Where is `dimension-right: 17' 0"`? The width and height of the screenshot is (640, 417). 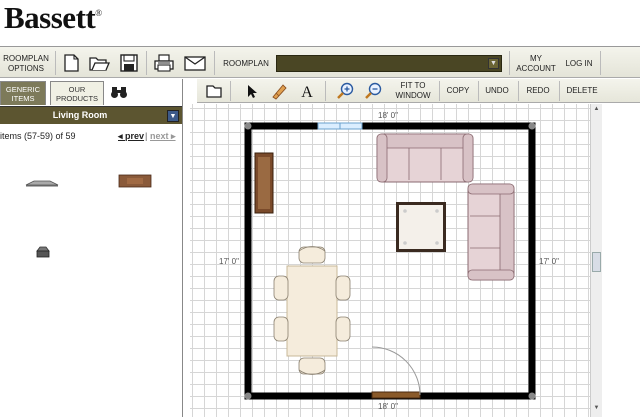 dimension-right: 17' 0" is located at coordinates (549, 261).